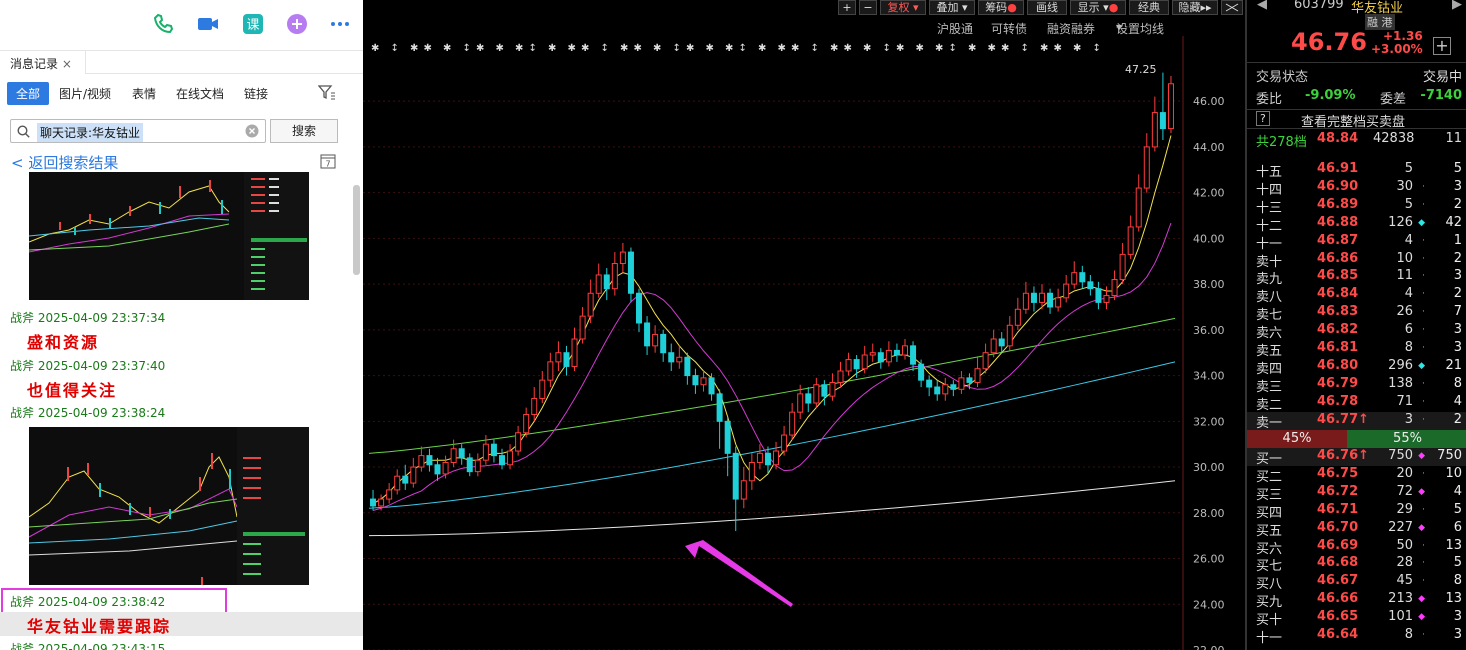 Image resolution: width=1466 pixels, height=650 pixels. Describe the element at coordinates (297, 24) in the screenshot. I see `add-icon` at that location.